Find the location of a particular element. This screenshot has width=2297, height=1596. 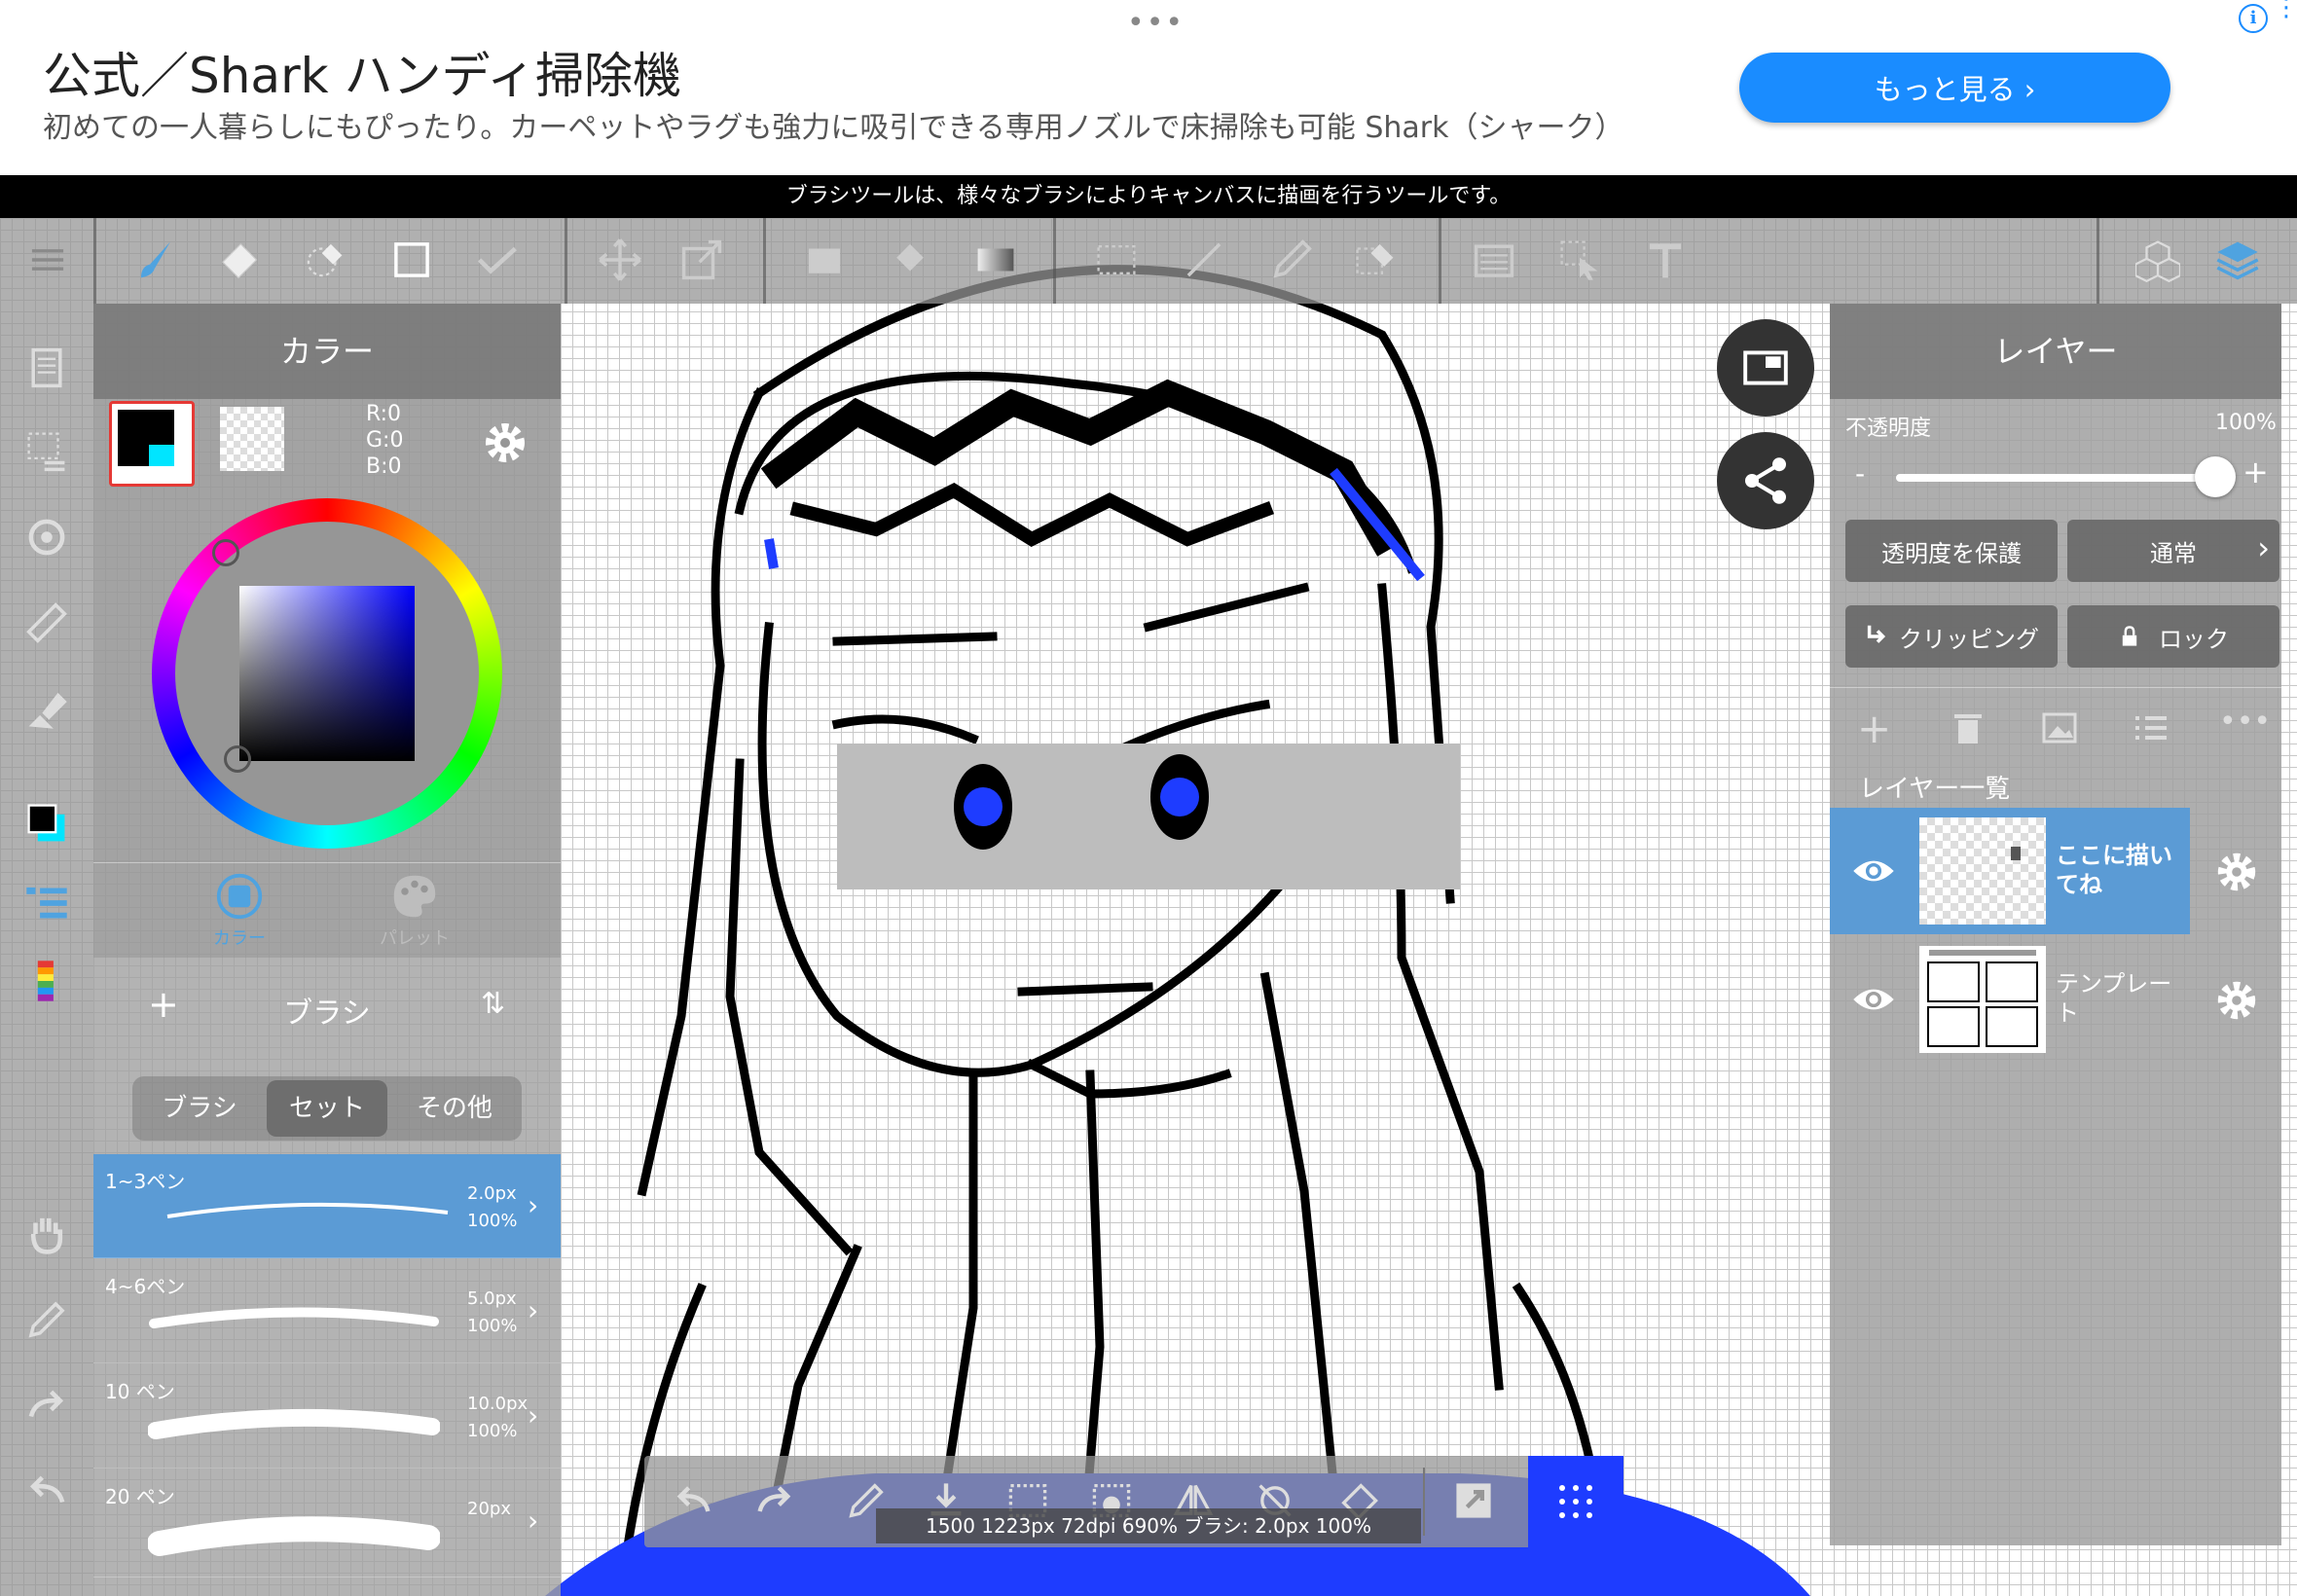

brush-row: 20 ペン 20px › is located at coordinates (327, 1523).